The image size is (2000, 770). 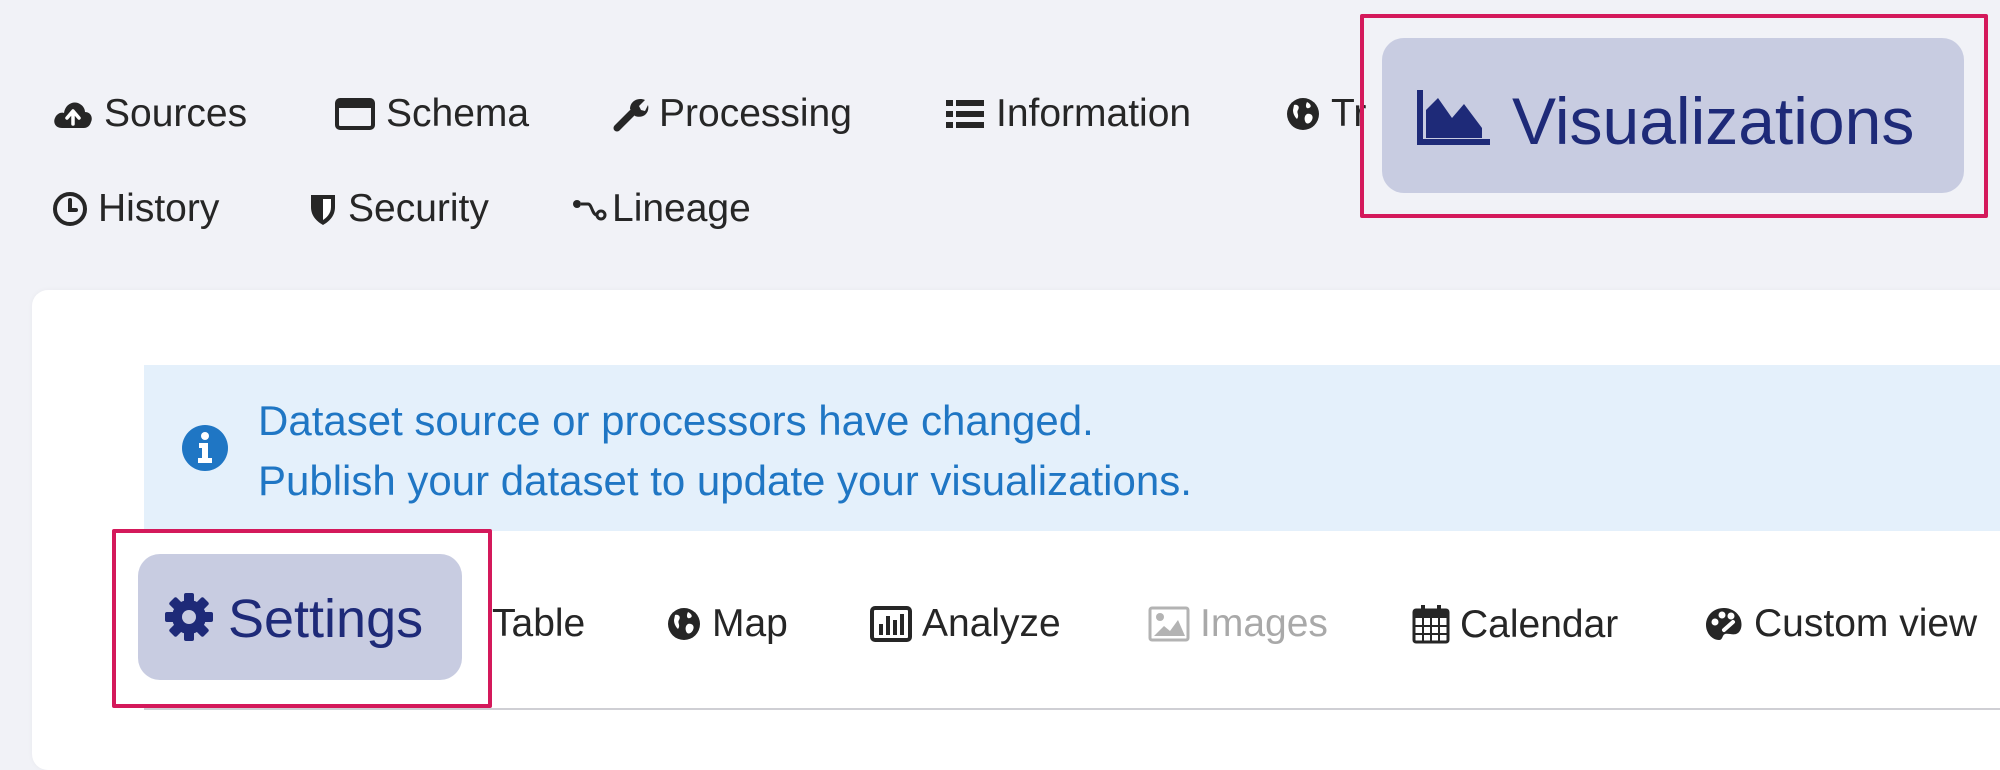 What do you see at coordinates (1866, 623) in the screenshot?
I see `tab-custom-view-label: Custom view` at bounding box center [1866, 623].